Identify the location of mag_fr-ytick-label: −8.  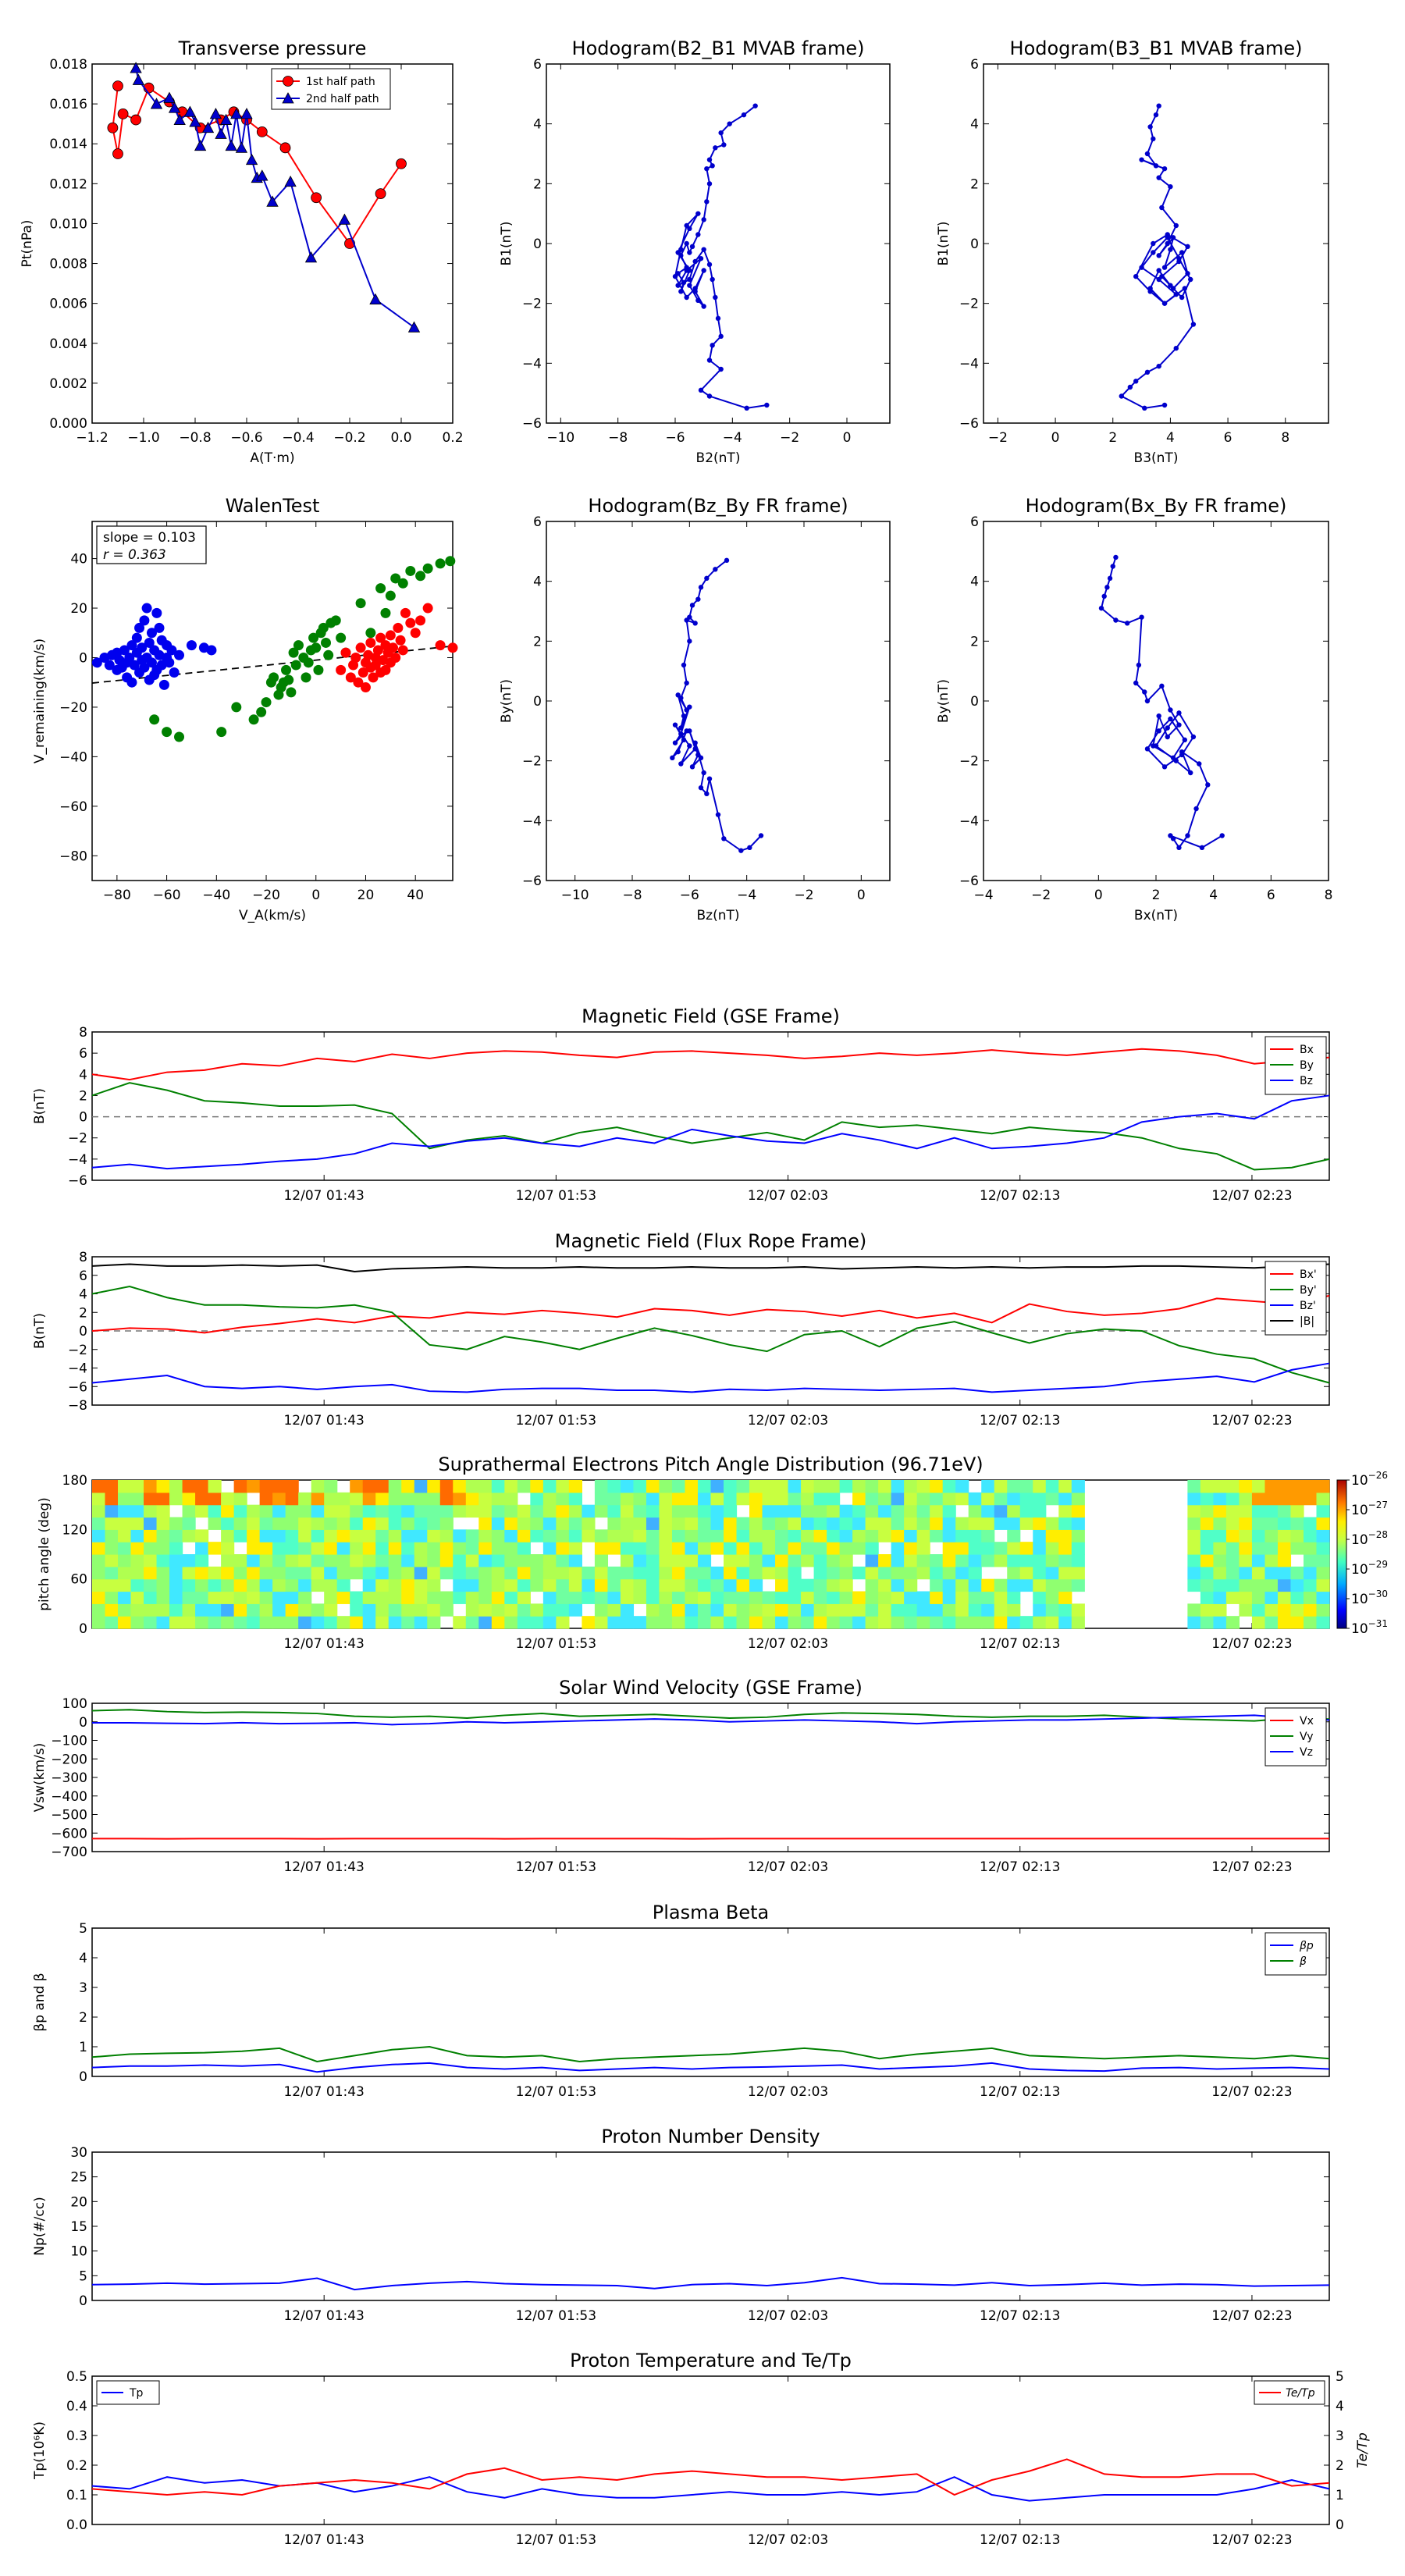
(77, 1406).